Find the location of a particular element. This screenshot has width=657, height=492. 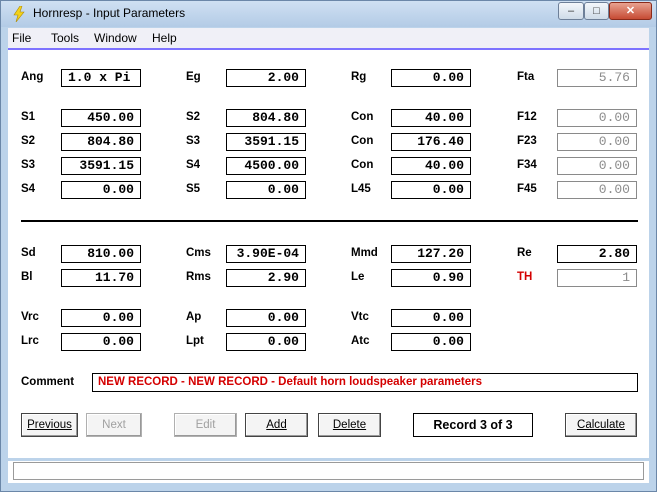

label-vrc: Vrc is located at coordinates (30, 317).